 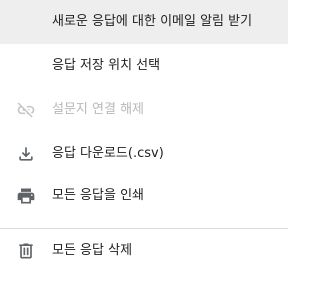 What do you see at coordinates (92, 250) in the screenshot?
I see `menu-item-label: 모든 응답 삭제` at bounding box center [92, 250].